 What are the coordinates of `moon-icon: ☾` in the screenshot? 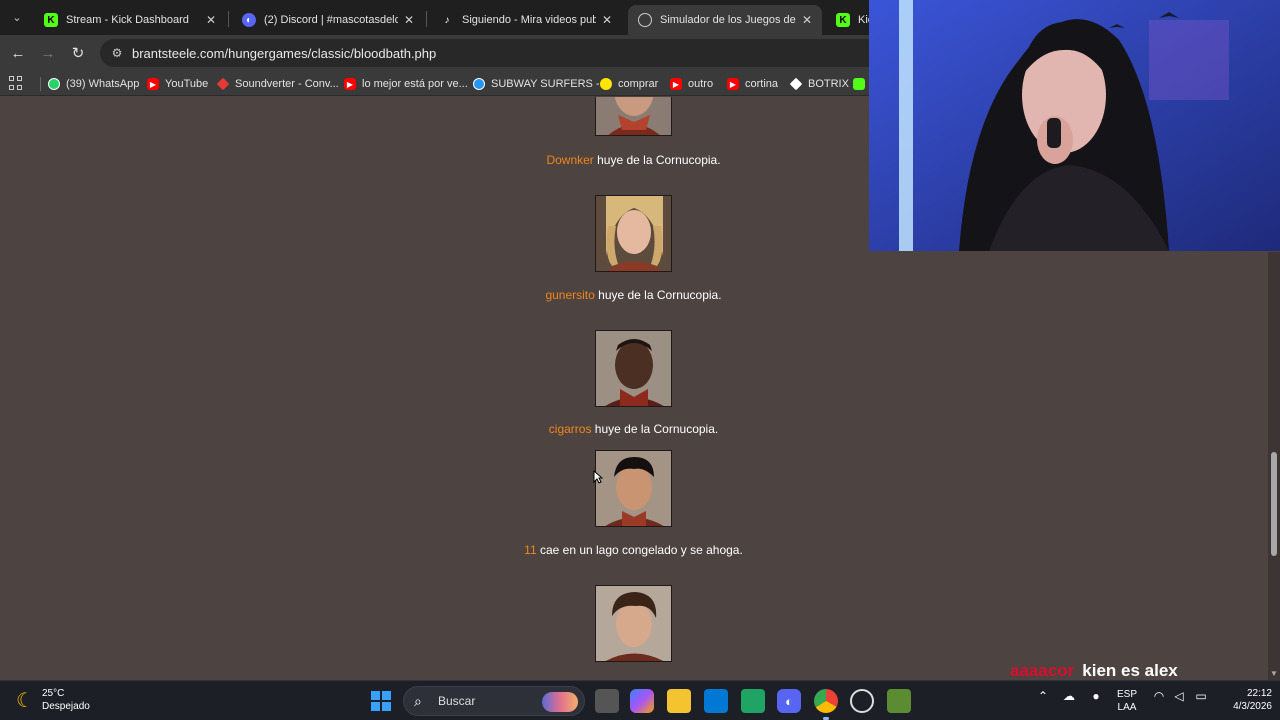 It's located at (25, 700).